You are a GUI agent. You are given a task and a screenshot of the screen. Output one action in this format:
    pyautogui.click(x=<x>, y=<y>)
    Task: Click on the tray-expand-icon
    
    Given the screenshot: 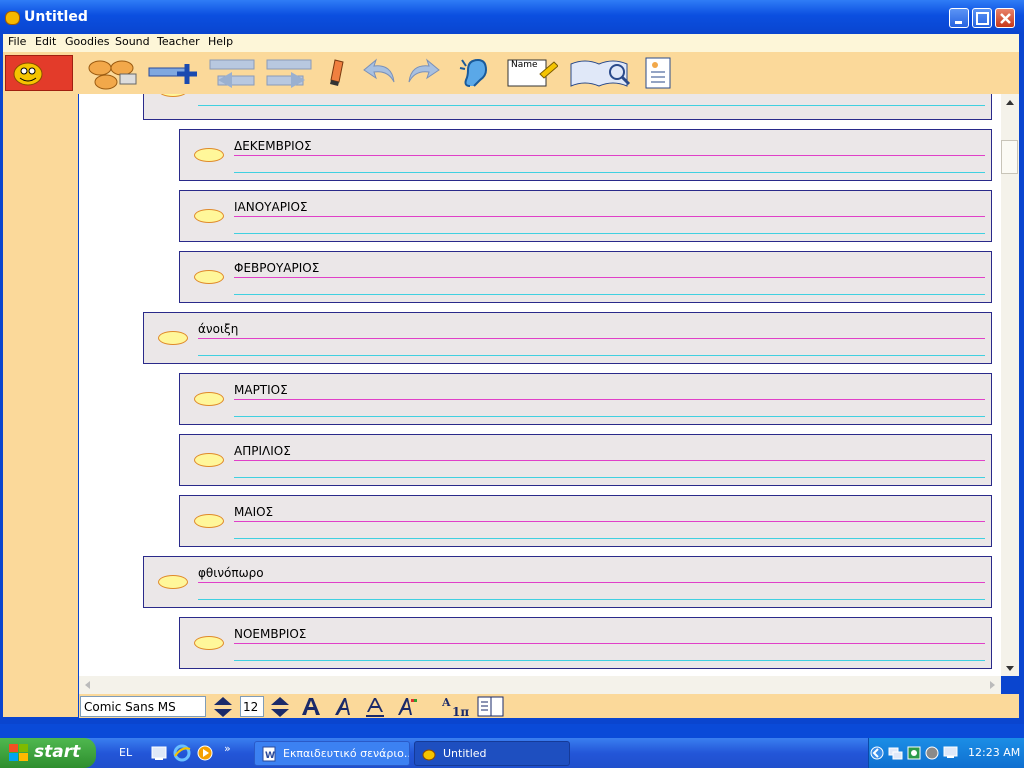 What is the action you would take?
    pyautogui.click(x=877, y=753)
    